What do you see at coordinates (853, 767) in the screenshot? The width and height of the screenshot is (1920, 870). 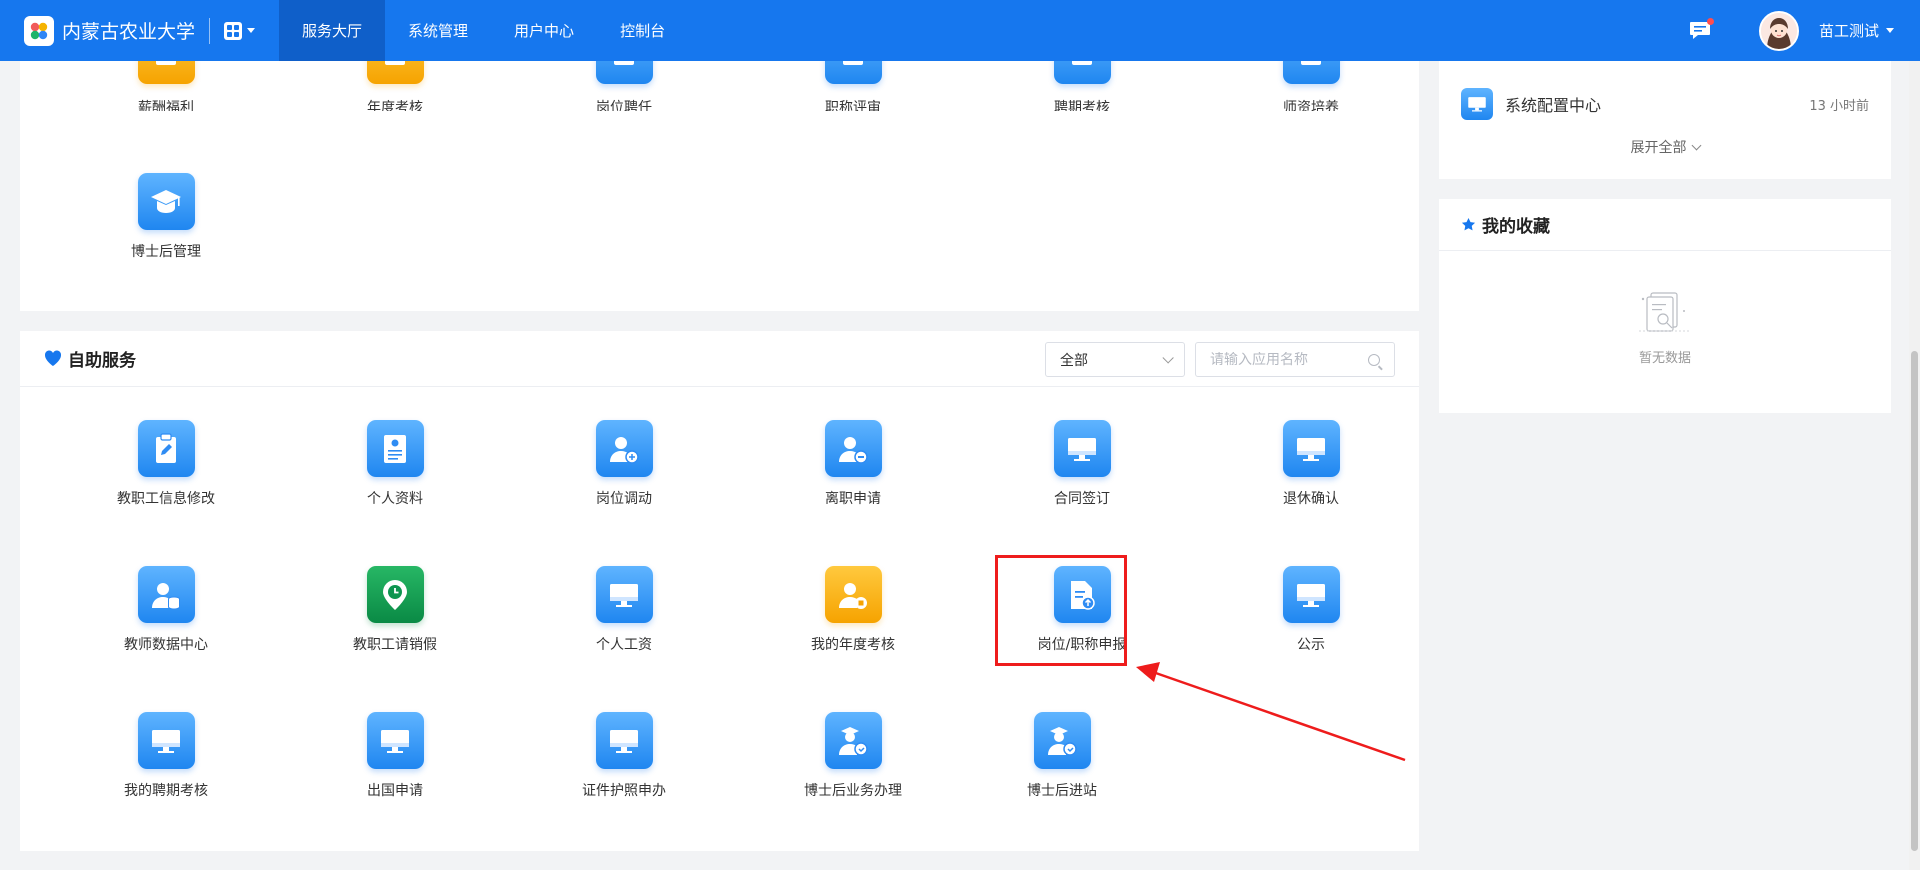 I see `app-tile: 博士后业务办理` at bounding box center [853, 767].